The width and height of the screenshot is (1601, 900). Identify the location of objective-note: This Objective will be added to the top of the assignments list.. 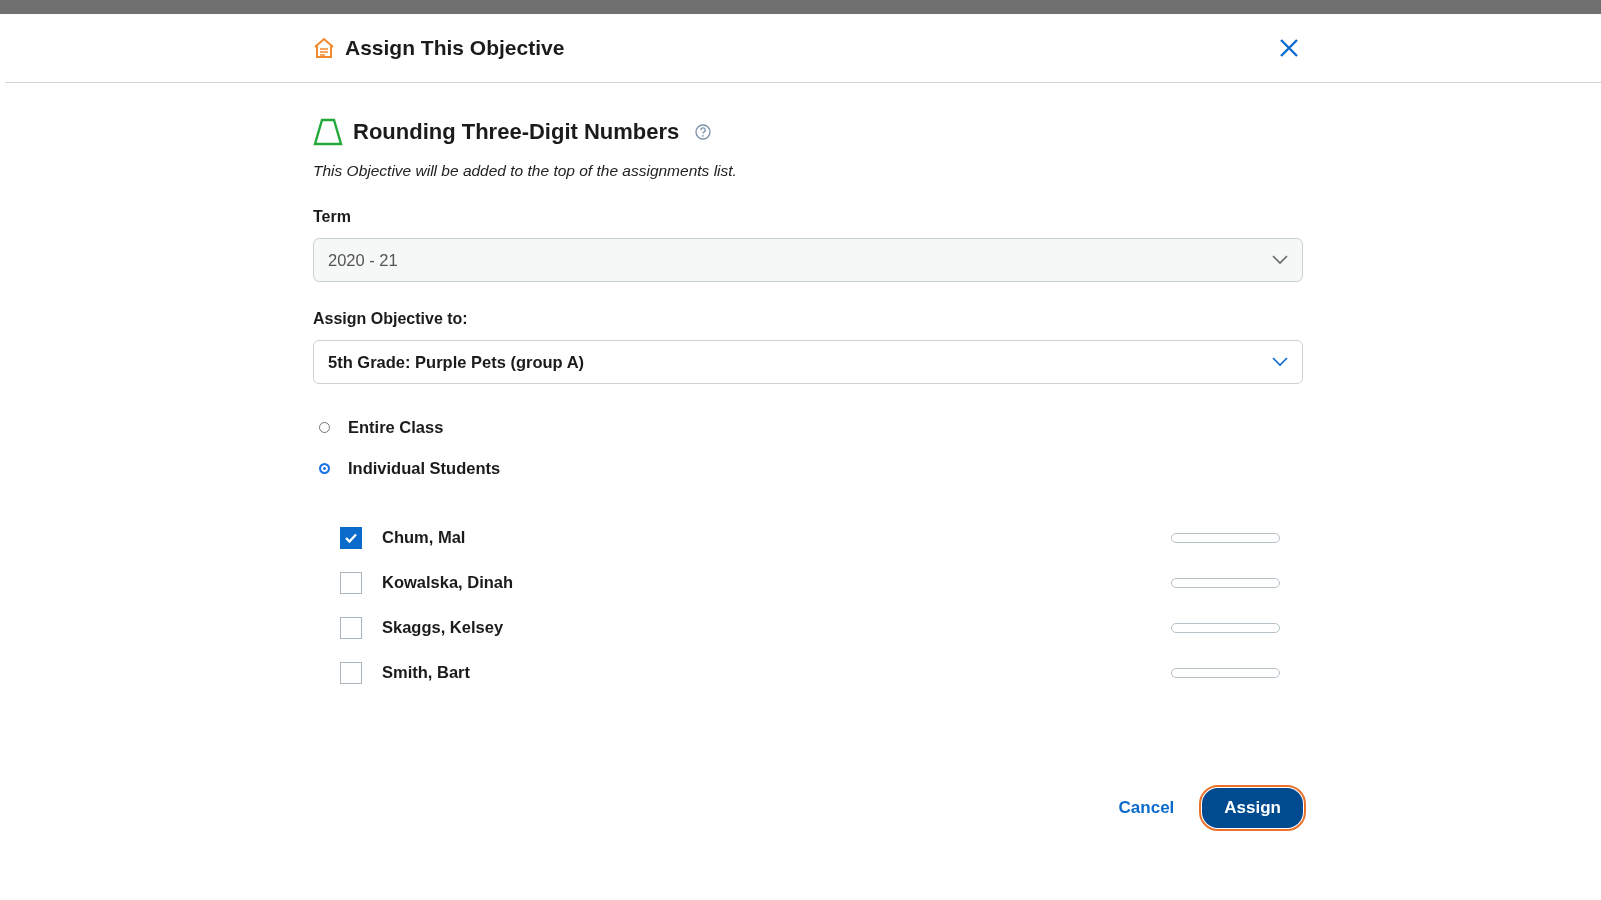
(525, 171).